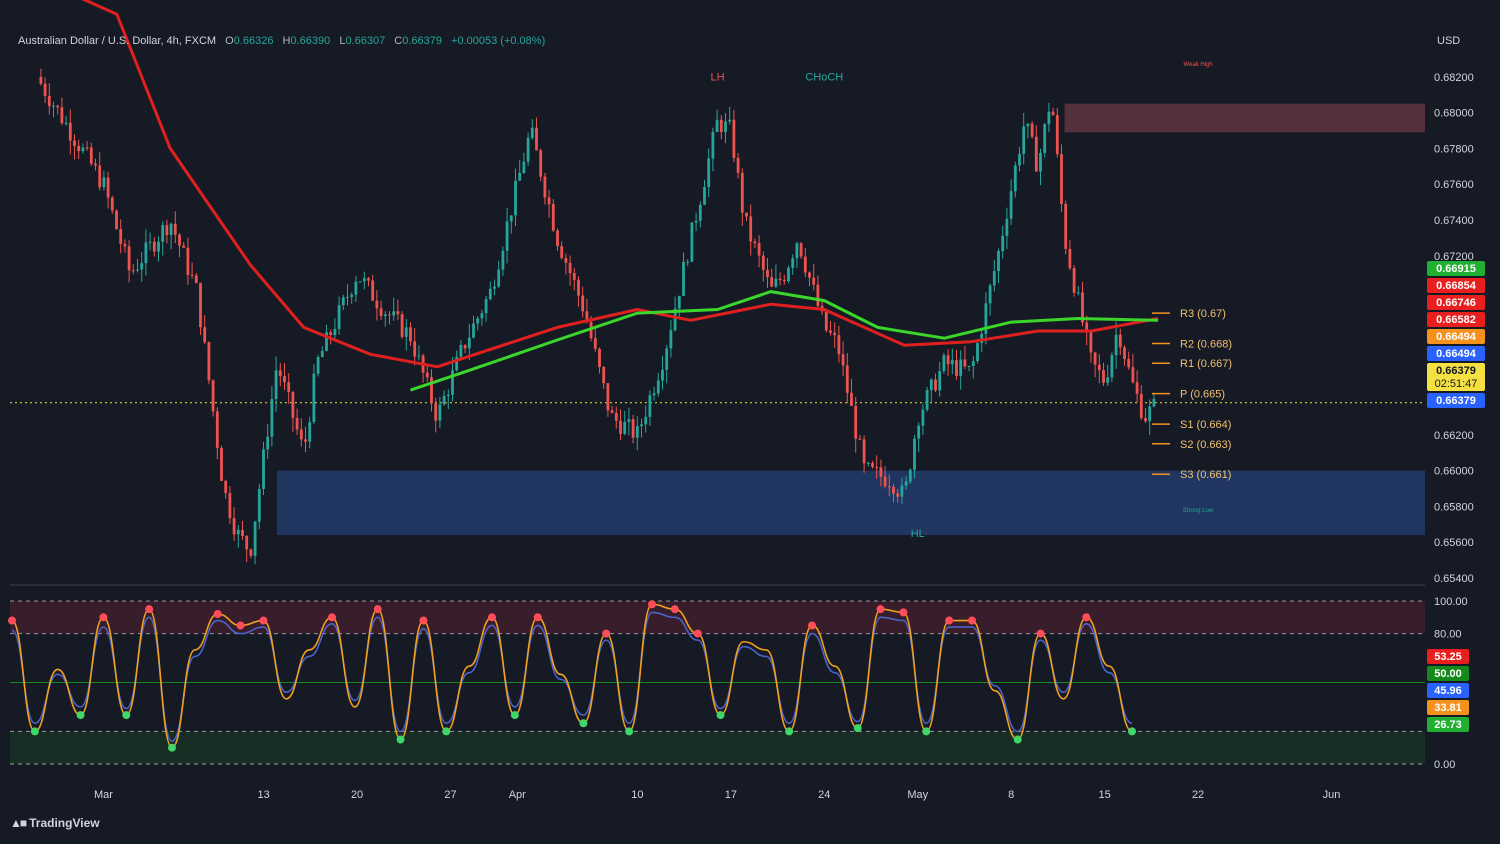 This screenshot has width=1500, height=844. I want to click on price-tick-label: 0.65400, so click(1454, 579).